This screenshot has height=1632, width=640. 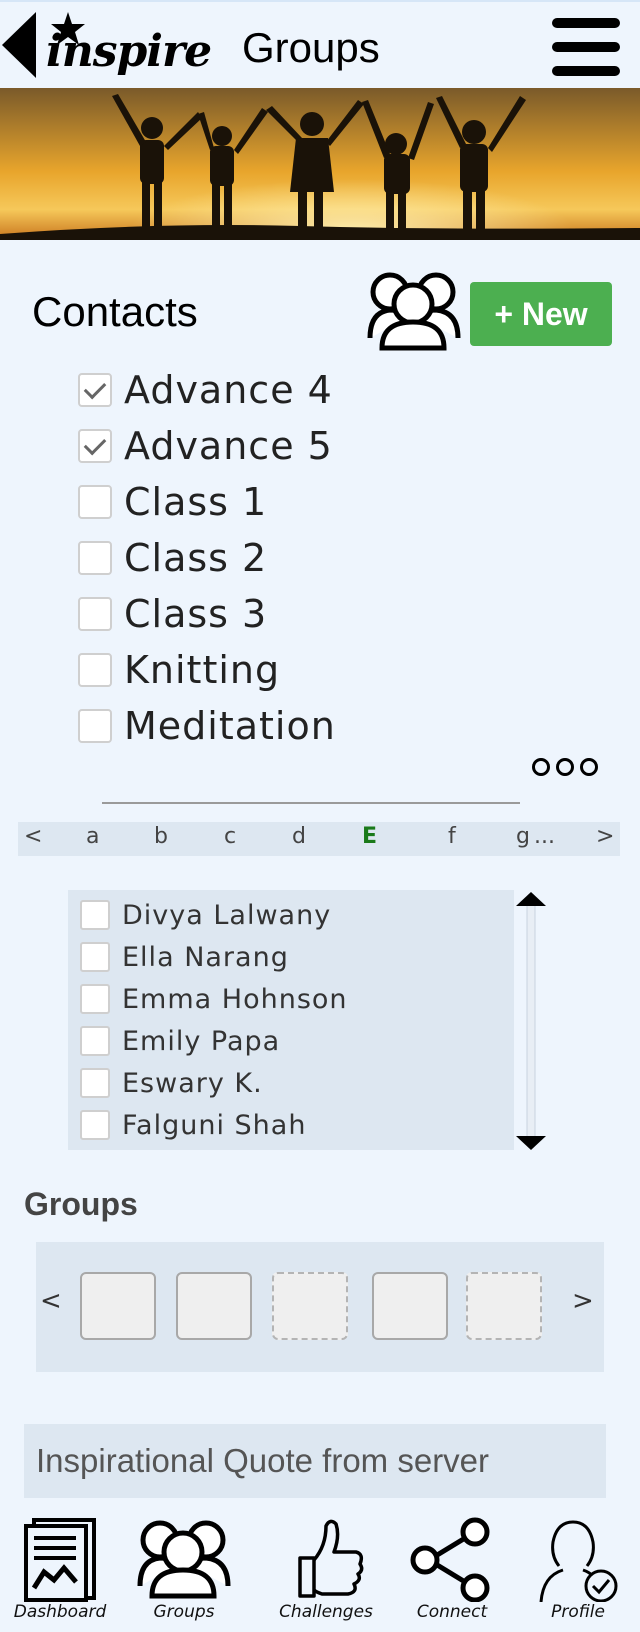 I want to click on nav-groups: Groups, so click(x=184, y=1571).